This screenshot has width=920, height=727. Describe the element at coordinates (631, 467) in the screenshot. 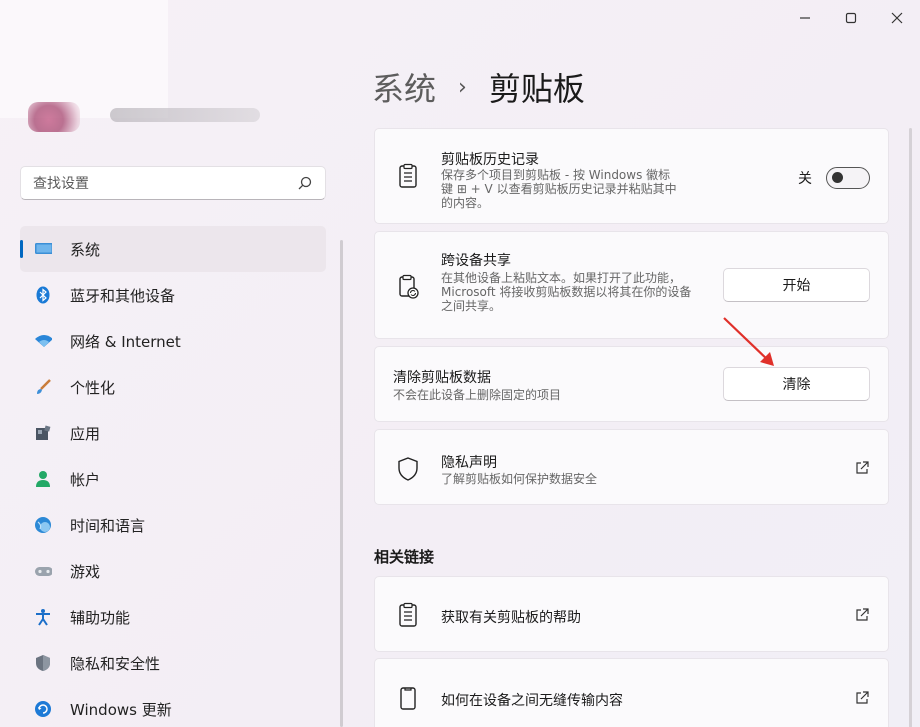

I see `privacy-statement-card: 隐私声明 了解剪贴板如何保护数据安全` at that location.